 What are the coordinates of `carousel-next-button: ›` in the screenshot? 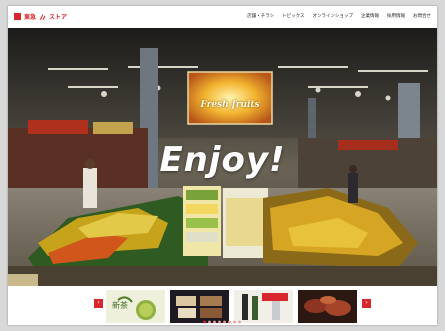 It's located at (366, 303).